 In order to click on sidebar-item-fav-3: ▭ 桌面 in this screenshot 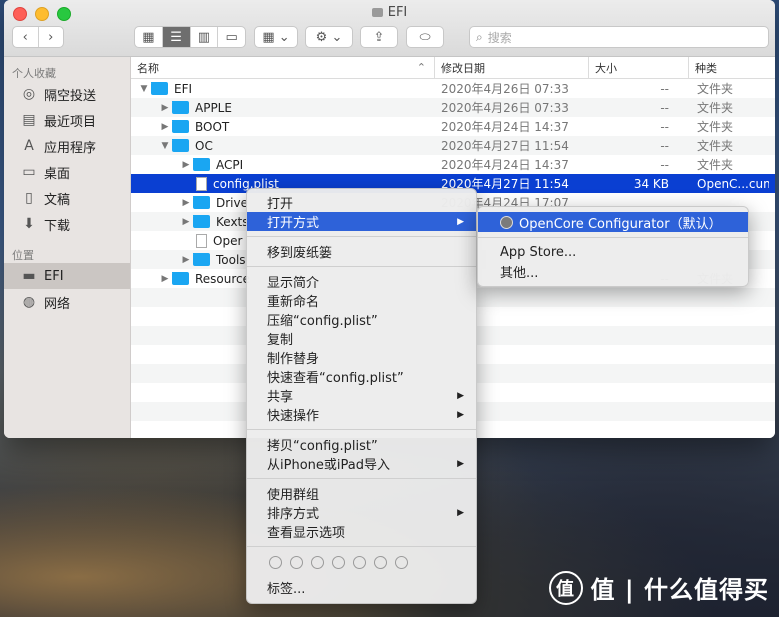, I will do `click(67, 172)`.